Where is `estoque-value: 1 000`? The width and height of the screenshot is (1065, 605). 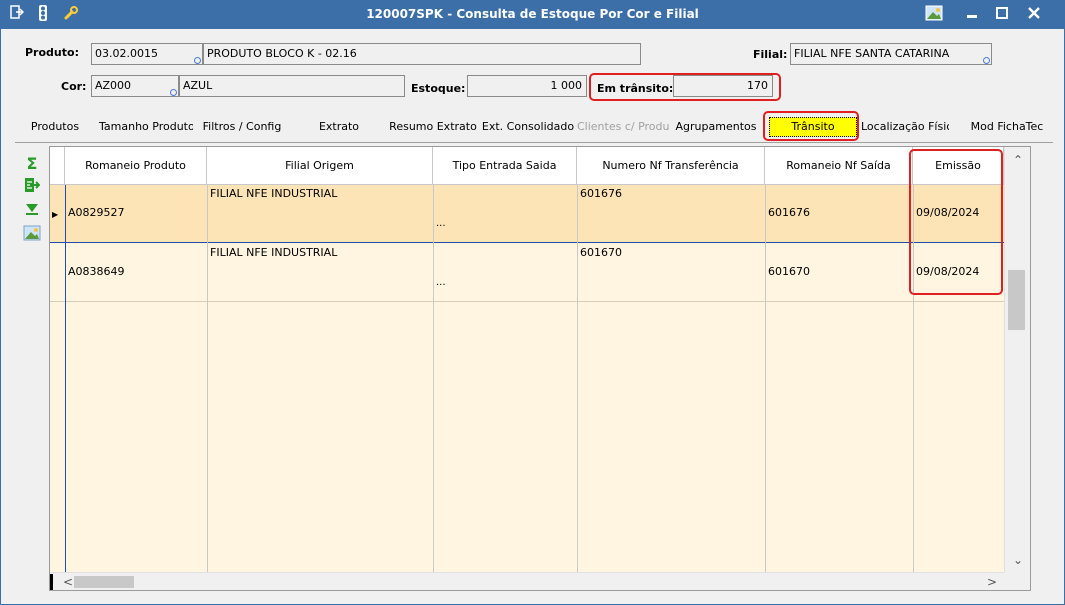
estoque-value: 1 000 is located at coordinates (566, 85).